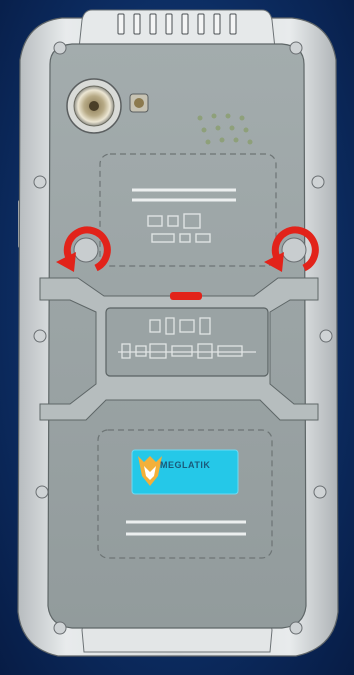 The image size is (354, 675). I want to click on brand-logo-text: MEGLATIK, so click(185, 465).